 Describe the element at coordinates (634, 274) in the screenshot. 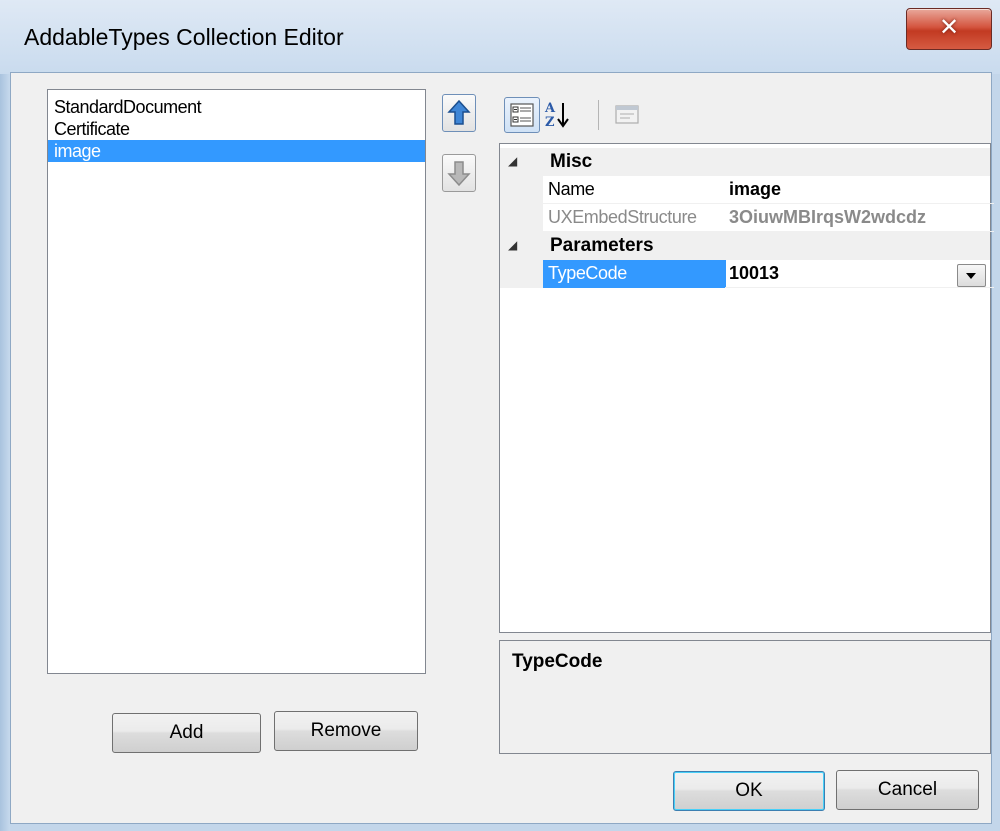

I see `property-name: TypeCode` at that location.